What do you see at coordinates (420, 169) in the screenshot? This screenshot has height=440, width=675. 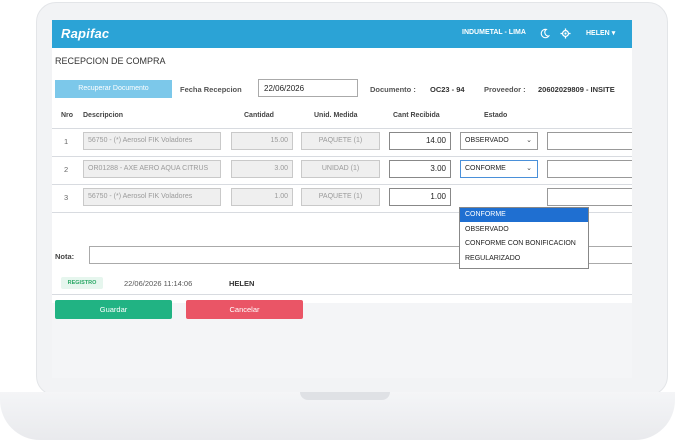 I see `row-received-qty-input: 3.00` at bounding box center [420, 169].